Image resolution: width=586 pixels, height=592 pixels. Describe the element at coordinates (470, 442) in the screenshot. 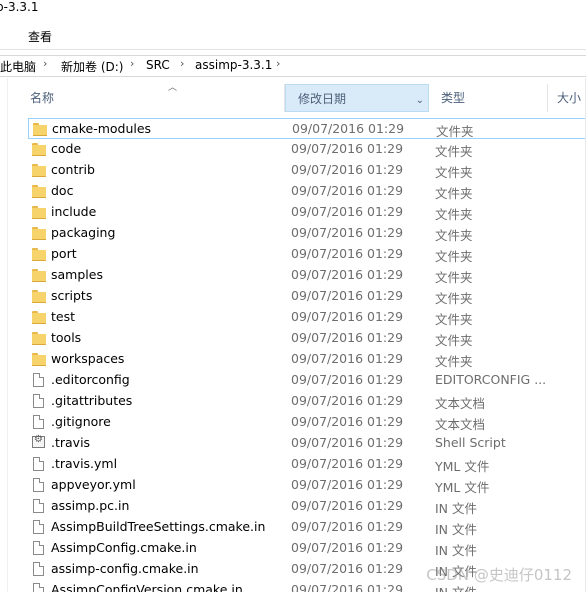

I see `file-type: Shell Script` at that location.